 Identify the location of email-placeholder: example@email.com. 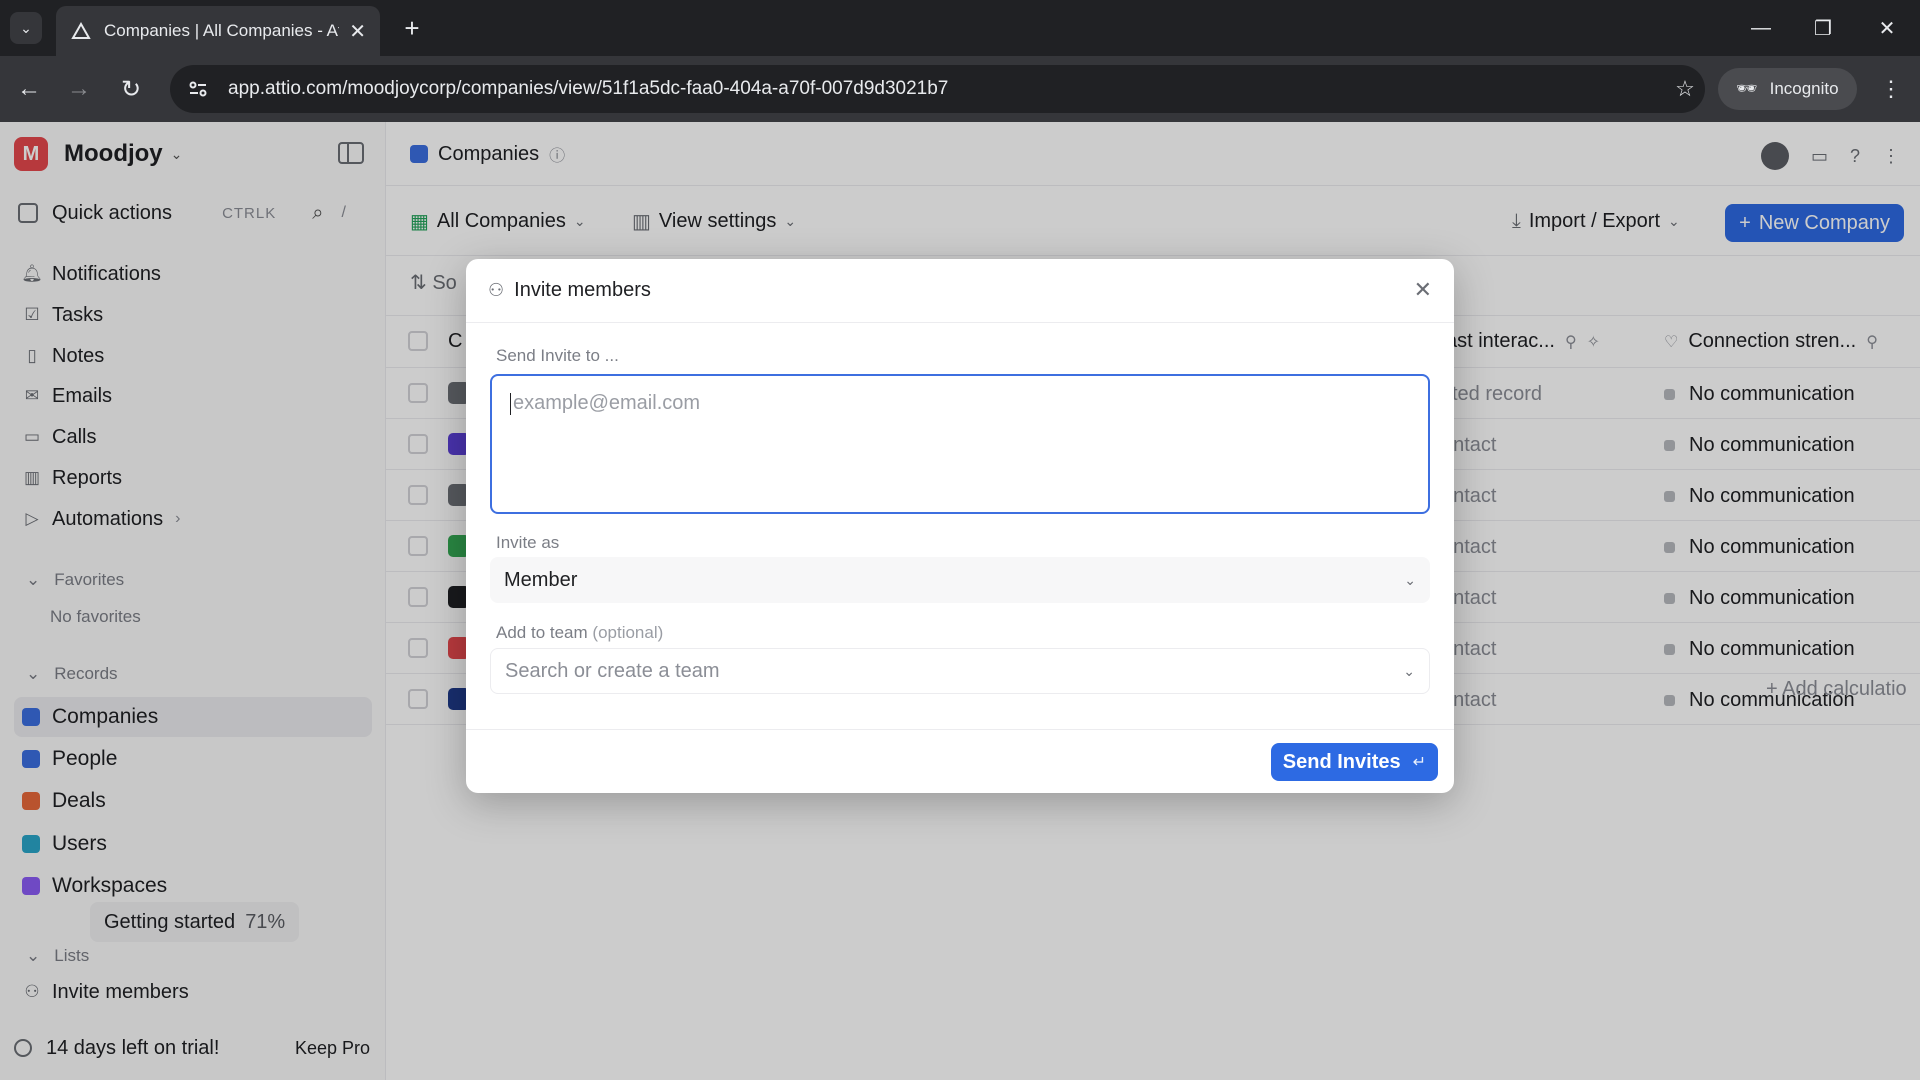
(607, 403).